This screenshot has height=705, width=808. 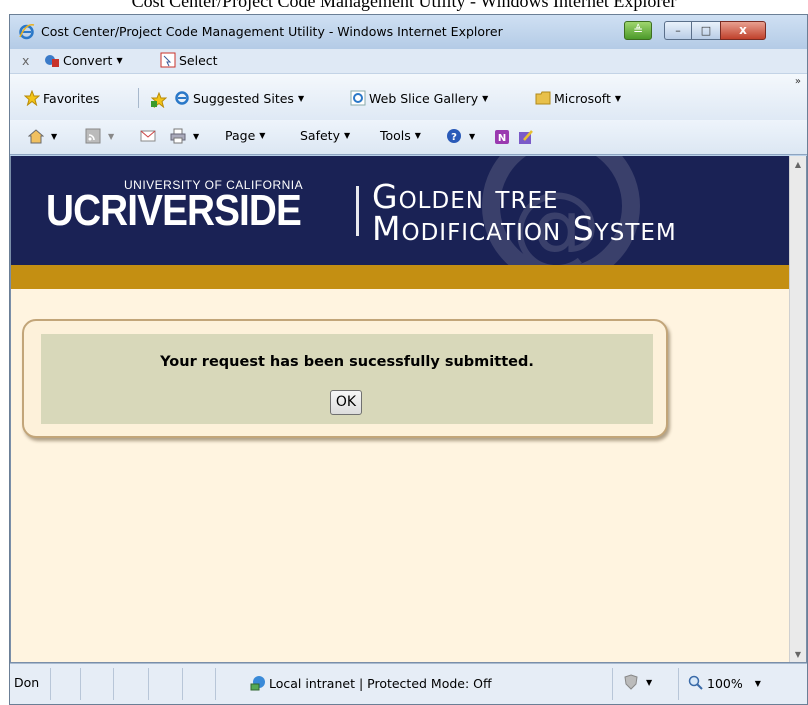 I want to click on favorites-item-microsoft: Microsoft ▼, so click(x=578, y=98).